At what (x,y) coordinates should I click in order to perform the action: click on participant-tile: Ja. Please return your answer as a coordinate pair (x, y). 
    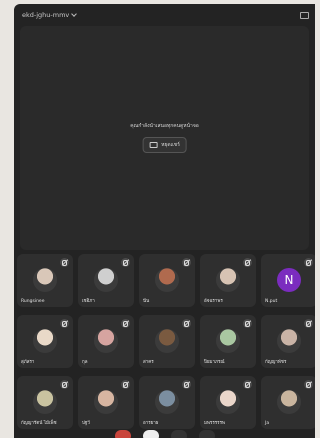
    Looking at the image, I should click on (288, 402).